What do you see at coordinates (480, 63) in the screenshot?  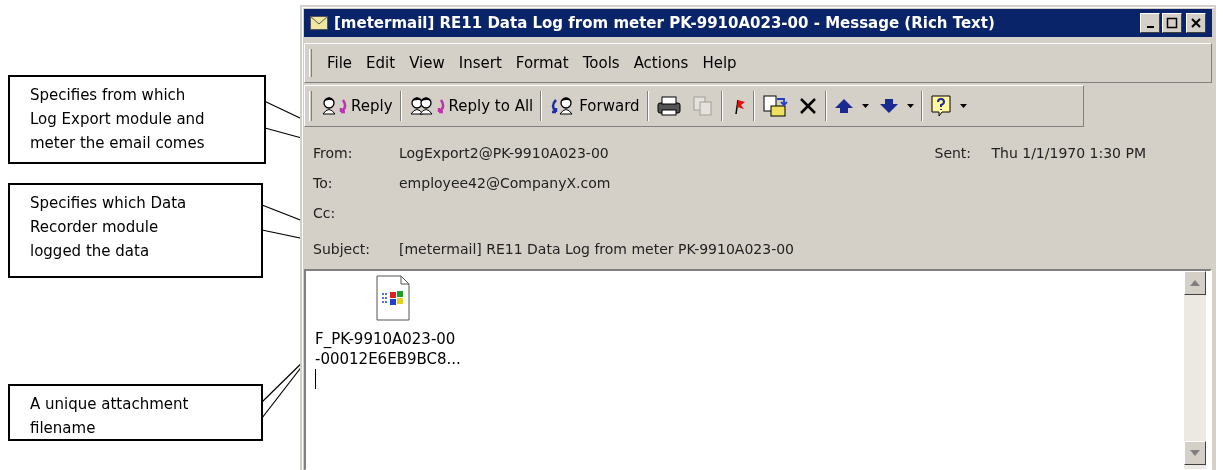 I see `menu-item: Insert` at bounding box center [480, 63].